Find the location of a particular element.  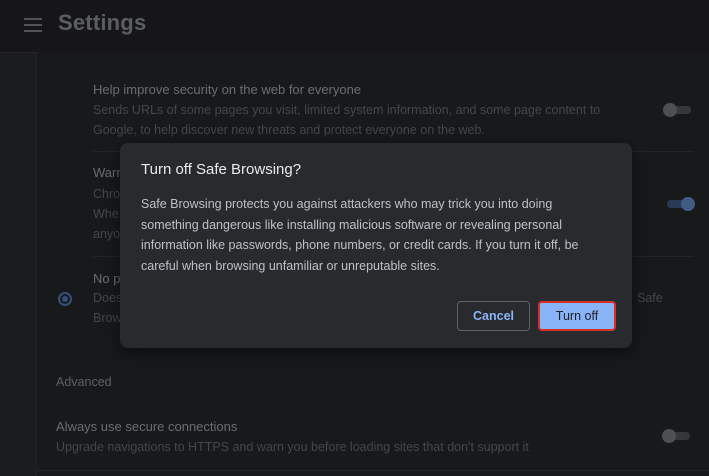

turn-off-button: Turn off is located at coordinates (577, 316).